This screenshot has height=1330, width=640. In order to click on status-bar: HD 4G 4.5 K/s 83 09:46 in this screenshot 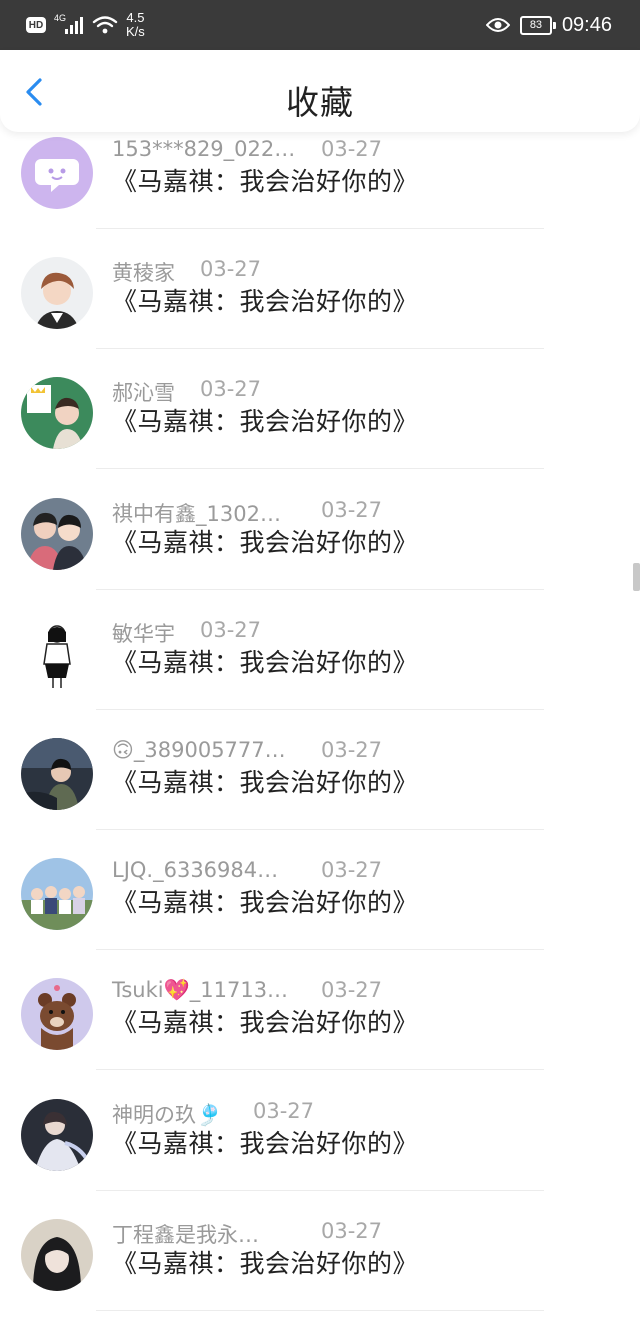, I will do `click(320, 25)`.